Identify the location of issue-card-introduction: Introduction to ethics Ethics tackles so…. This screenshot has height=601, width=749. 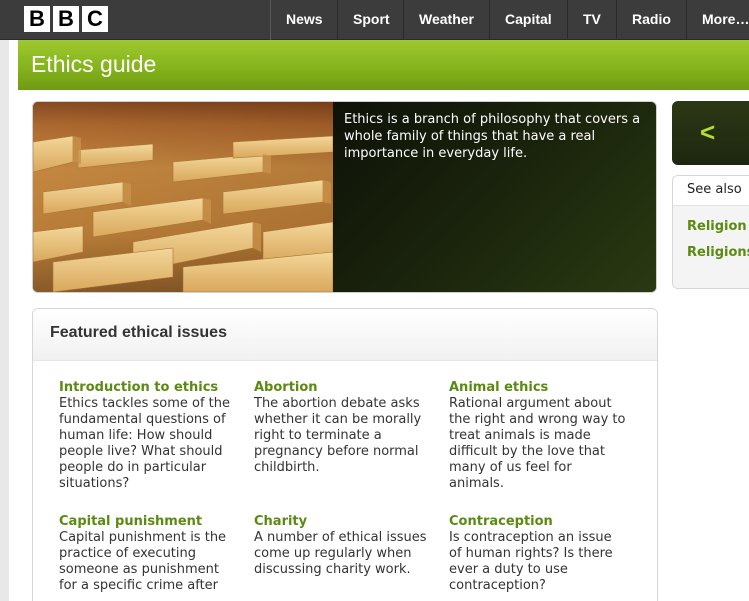
(148, 435).